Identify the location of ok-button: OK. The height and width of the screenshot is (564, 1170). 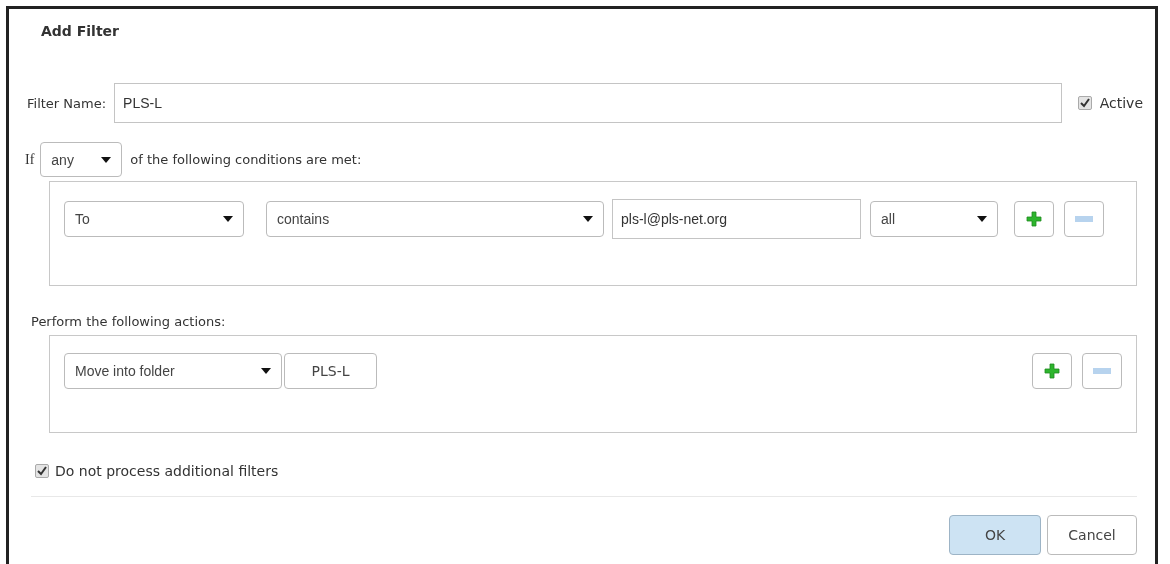
(995, 535).